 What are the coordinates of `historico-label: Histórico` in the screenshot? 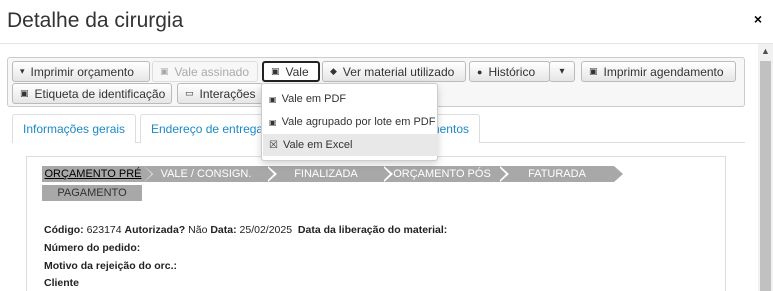 It's located at (512, 71).